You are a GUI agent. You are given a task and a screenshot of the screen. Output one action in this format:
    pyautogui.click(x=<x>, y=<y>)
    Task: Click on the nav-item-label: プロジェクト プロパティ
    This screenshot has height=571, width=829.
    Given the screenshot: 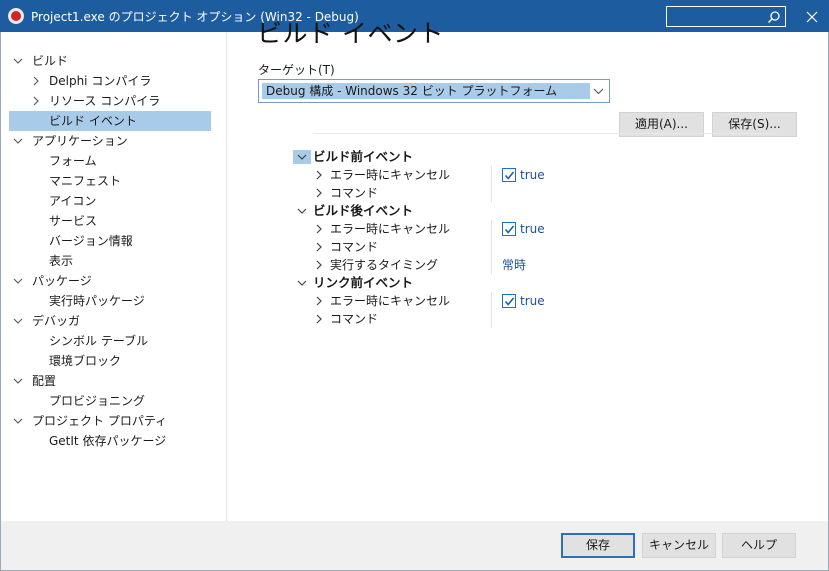 What is the action you would take?
    pyautogui.click(x=100, y=421)
    